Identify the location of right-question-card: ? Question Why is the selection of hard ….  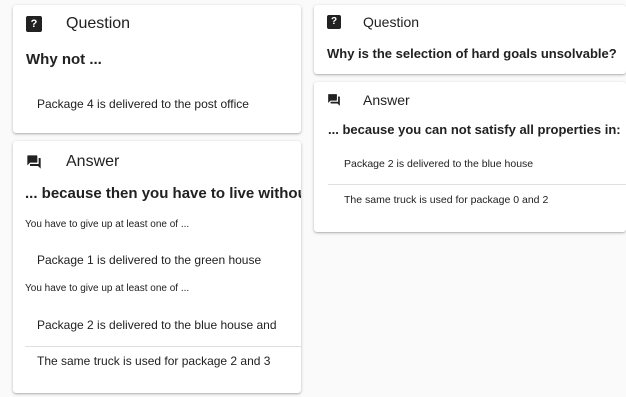
(470, 39).